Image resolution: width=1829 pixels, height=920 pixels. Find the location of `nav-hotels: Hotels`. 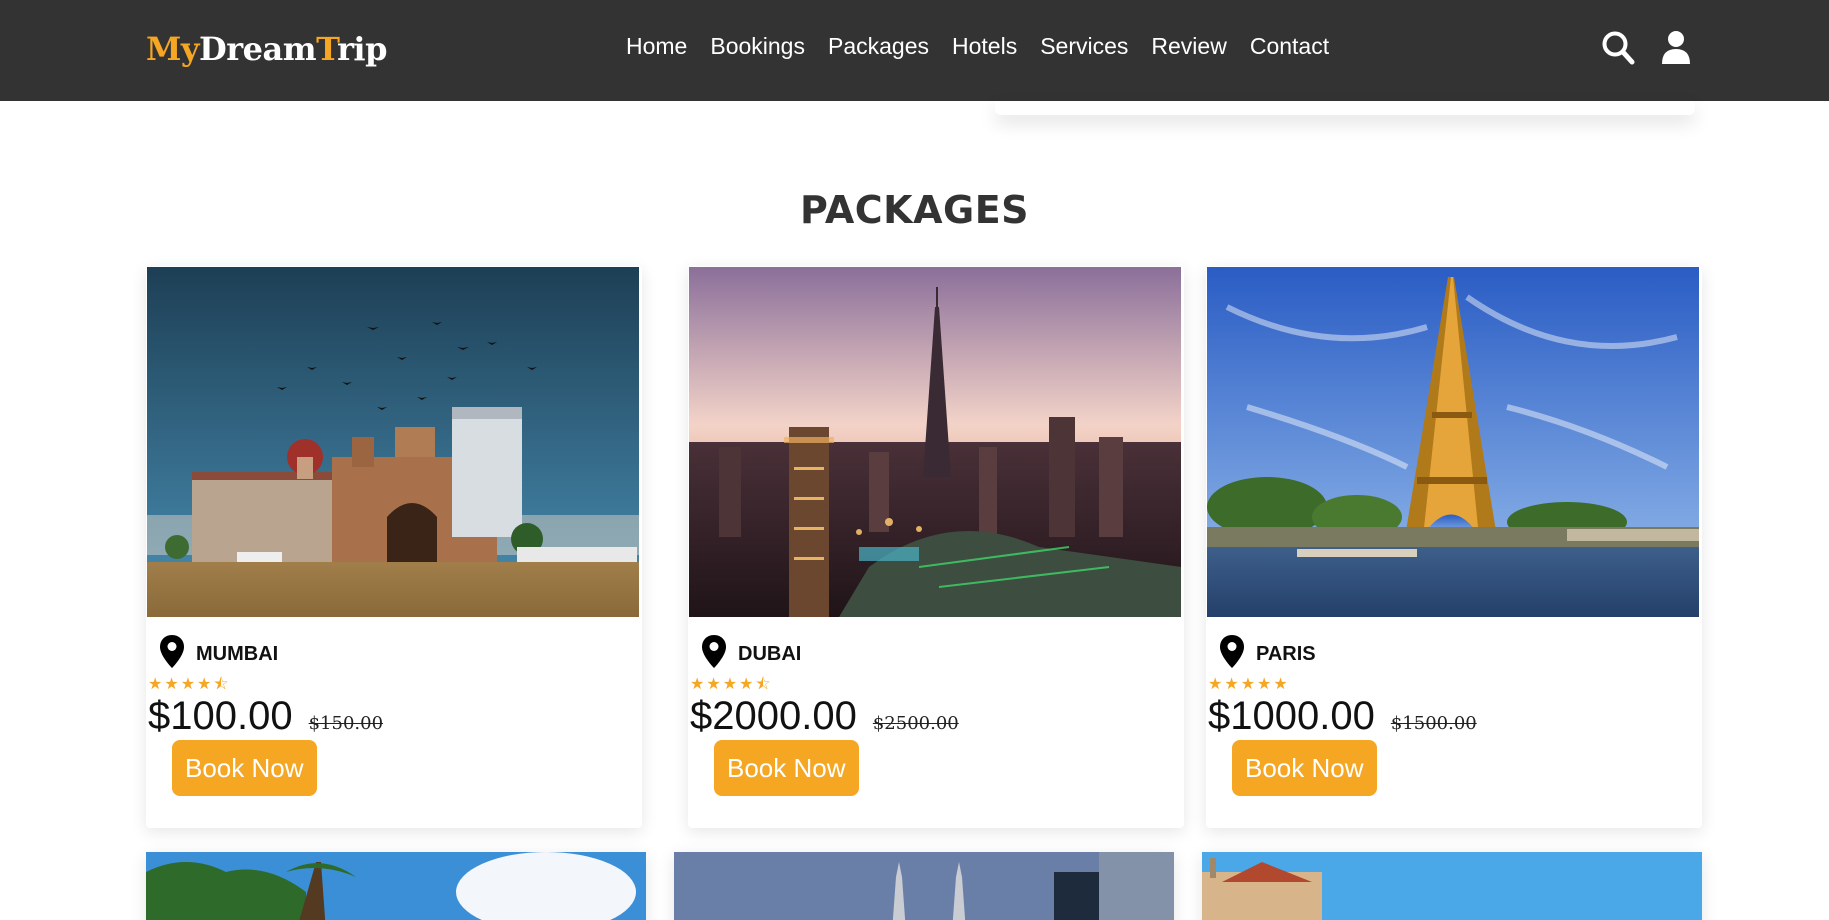

nav-hotels: Hotels is located at coordinates (984, 46).